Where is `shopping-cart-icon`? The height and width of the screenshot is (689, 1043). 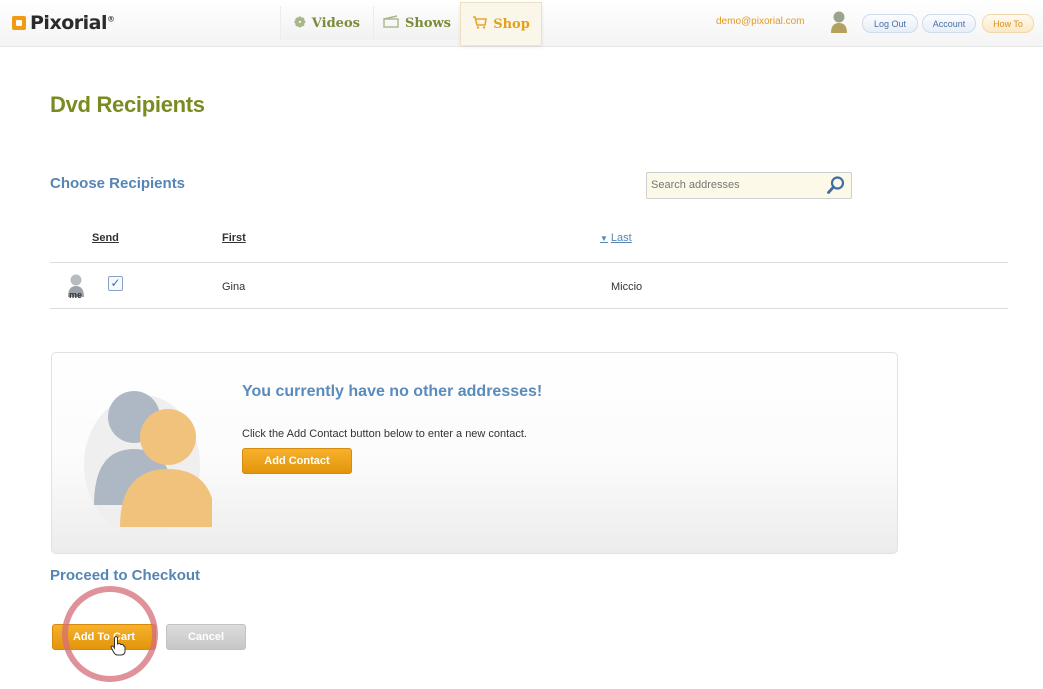 shopping-cart-icon is located at coordinates (480, 24).